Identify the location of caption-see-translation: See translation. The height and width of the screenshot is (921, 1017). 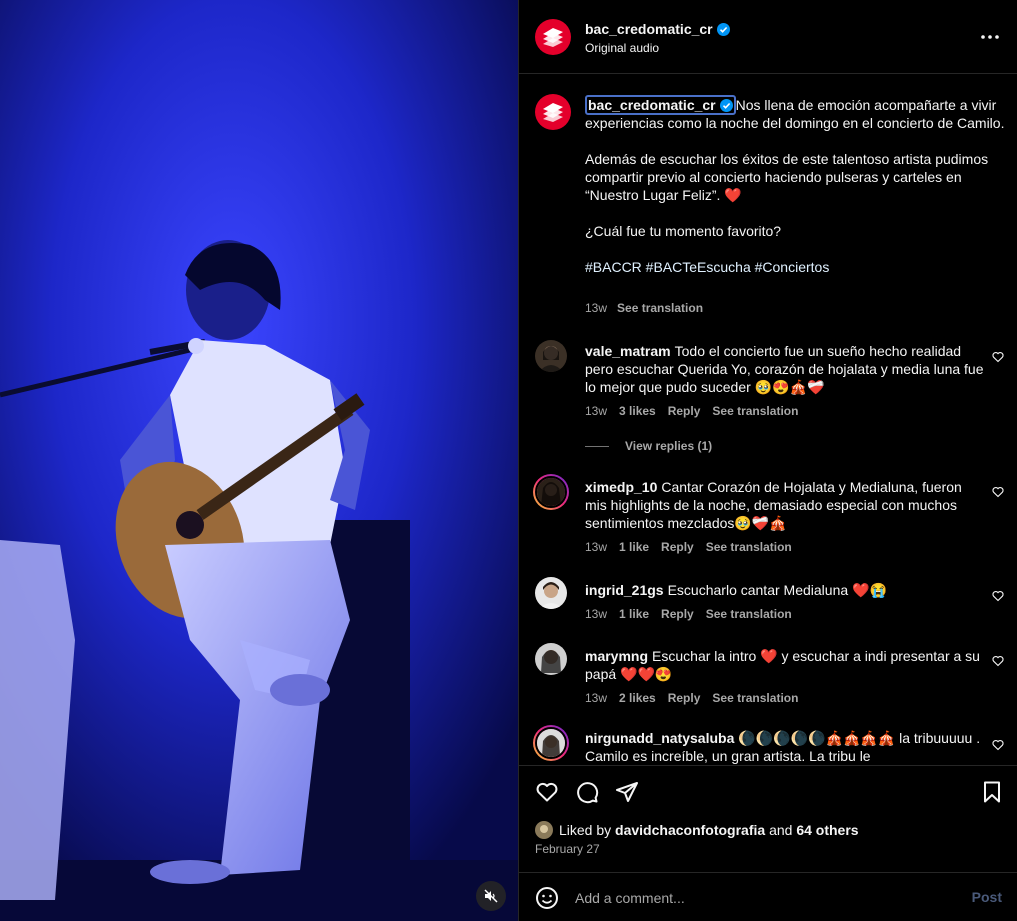
(660, 308).